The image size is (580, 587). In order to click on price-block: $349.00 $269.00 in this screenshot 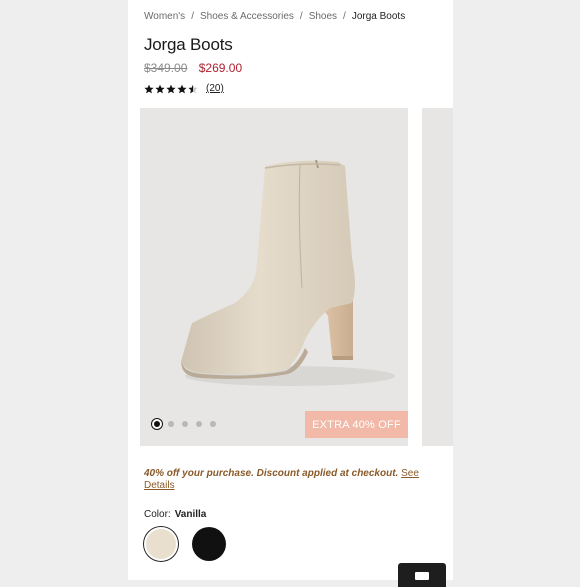, I will do `click(193, 68)`.